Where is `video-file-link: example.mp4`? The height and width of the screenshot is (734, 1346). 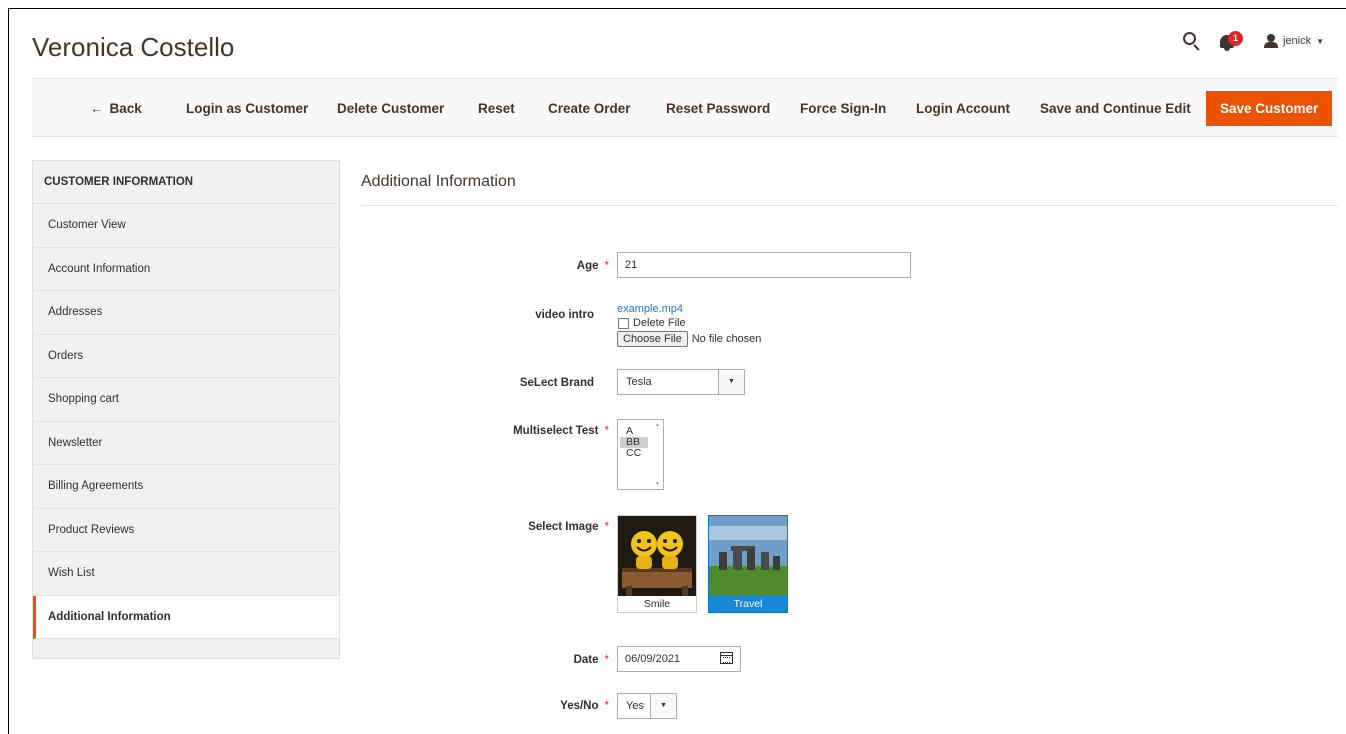 video-file-link: example.mp4 is located at coordinates (650, 309).